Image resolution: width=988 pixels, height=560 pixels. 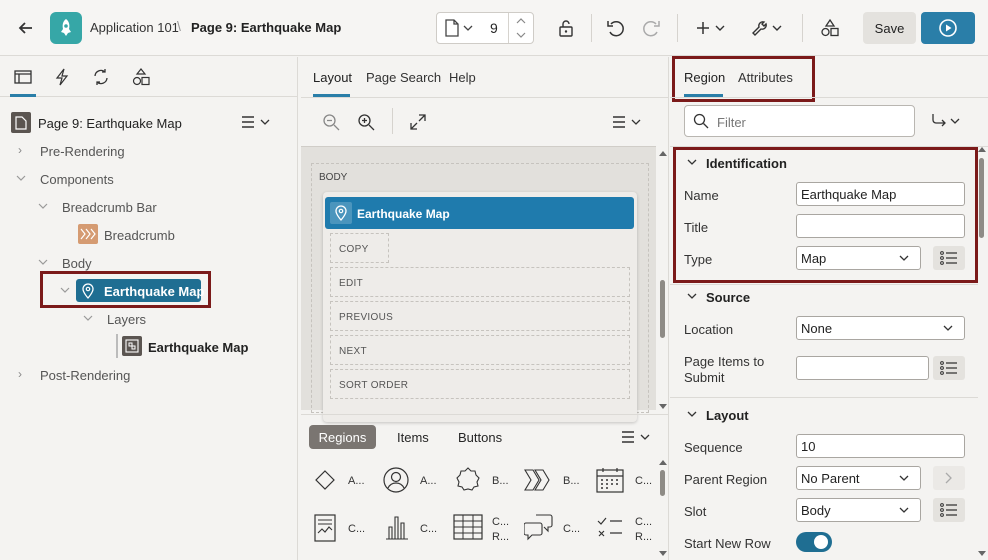 What do you see at coordinates (520, 28) in the screenshot?
I see `page-stepper` at bounding box center [520, 28].